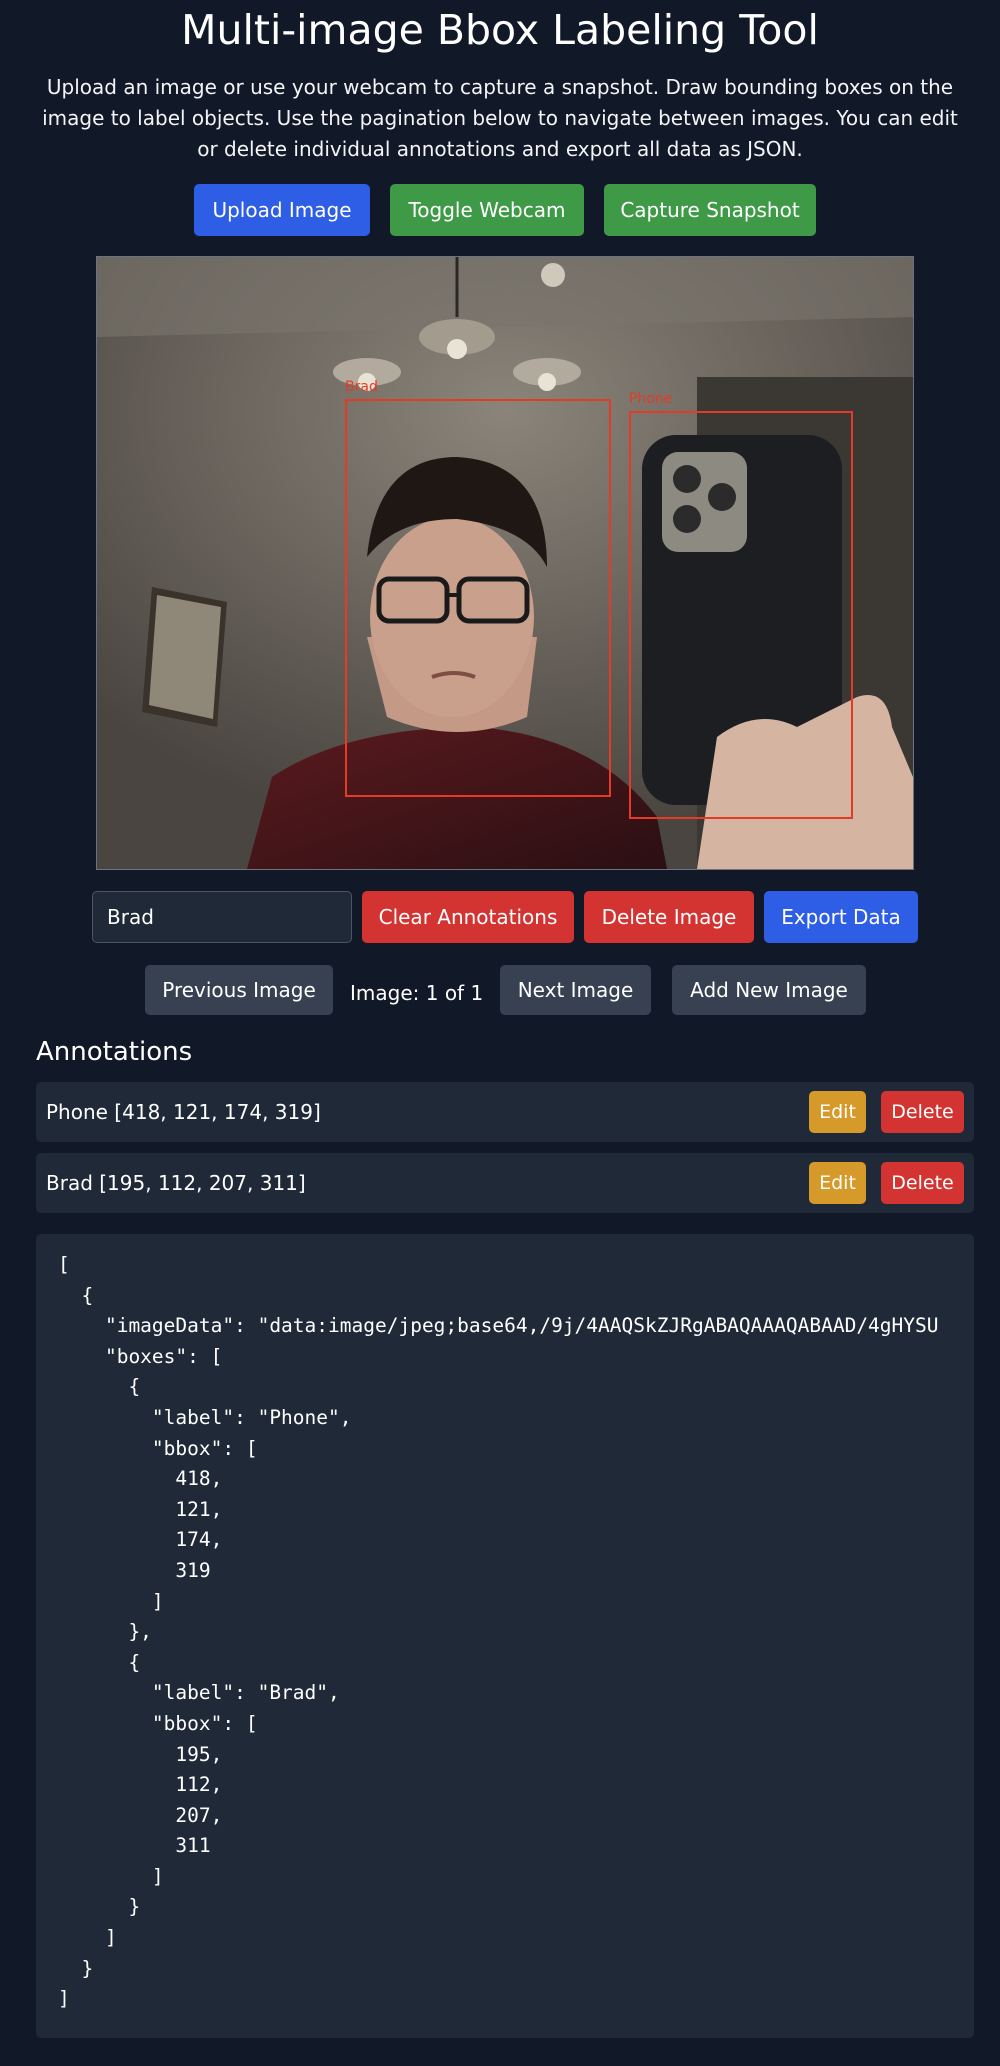 The image size is (1000, 2066). What do you see at coordinates (575, 990) in the screenshot?
I see `next-image-button: Next Image` at bounding box center [575, 990].